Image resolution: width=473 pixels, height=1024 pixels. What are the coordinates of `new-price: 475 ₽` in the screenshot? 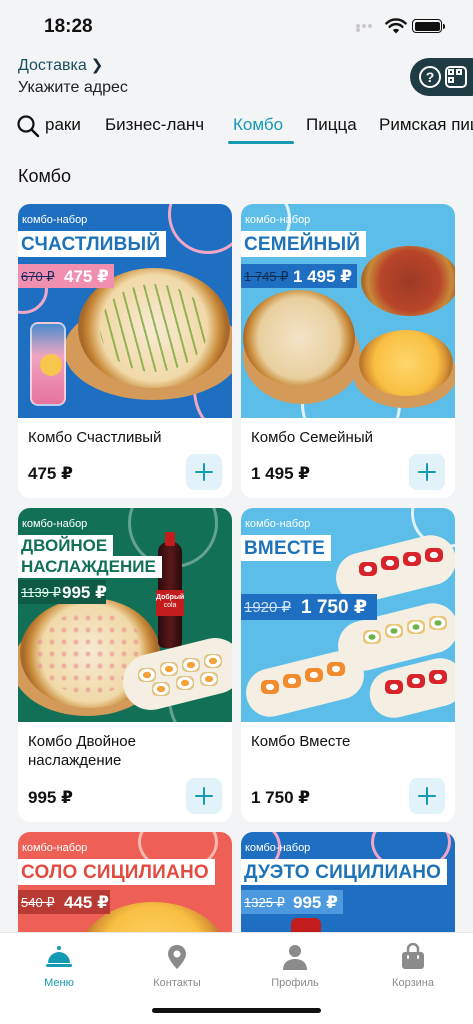 It's located at (86, 276).